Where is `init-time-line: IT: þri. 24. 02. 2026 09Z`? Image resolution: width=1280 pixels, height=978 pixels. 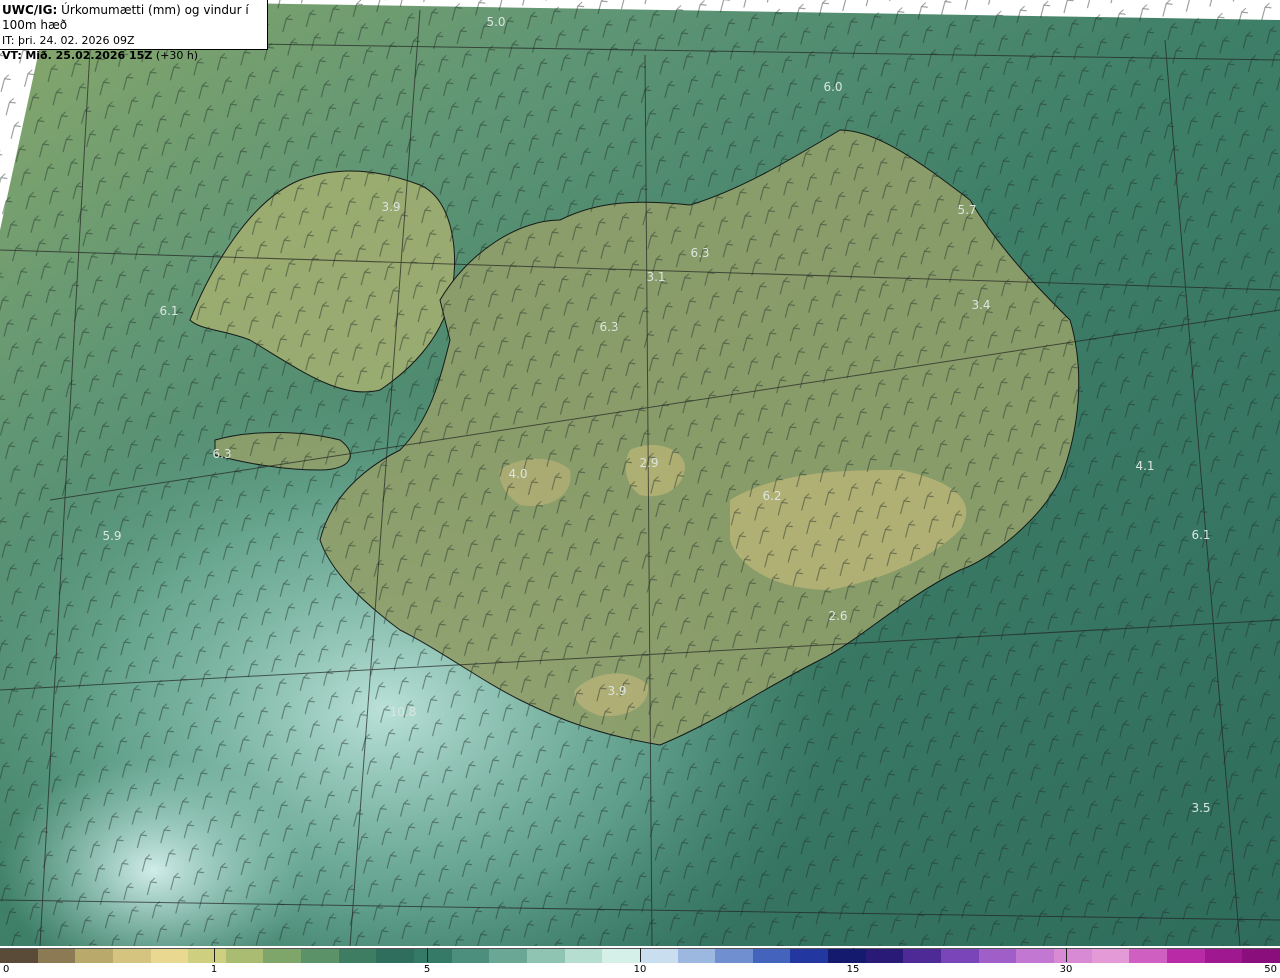
init-time-line: IT: þri. 24. 02. 2026 09Z is located at coordinates (133, 40).